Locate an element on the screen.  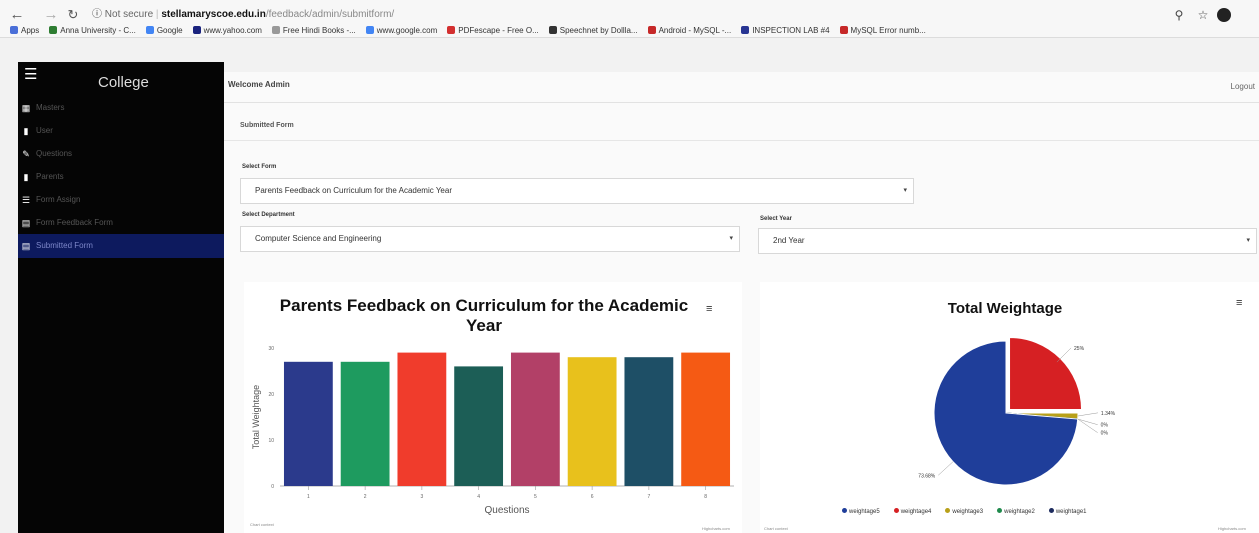
url-path: /feedback/admin/submitform/ is located at coordinates (330, 14).